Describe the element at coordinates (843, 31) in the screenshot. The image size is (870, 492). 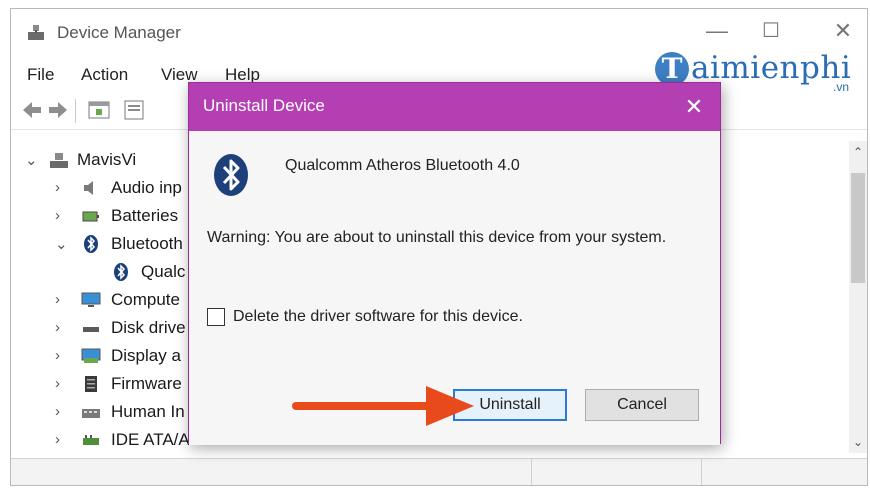
I see `close-button: ✕` at that location.